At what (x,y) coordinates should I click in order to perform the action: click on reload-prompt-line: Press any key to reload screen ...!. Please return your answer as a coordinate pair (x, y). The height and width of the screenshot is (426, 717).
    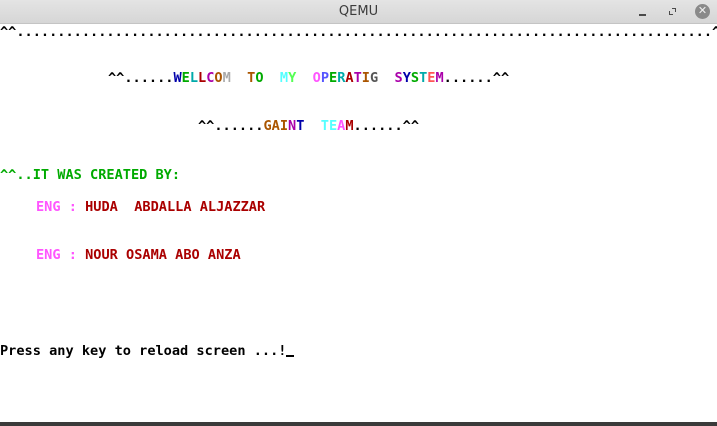
    Looking at the image, I should click on (147, 351).